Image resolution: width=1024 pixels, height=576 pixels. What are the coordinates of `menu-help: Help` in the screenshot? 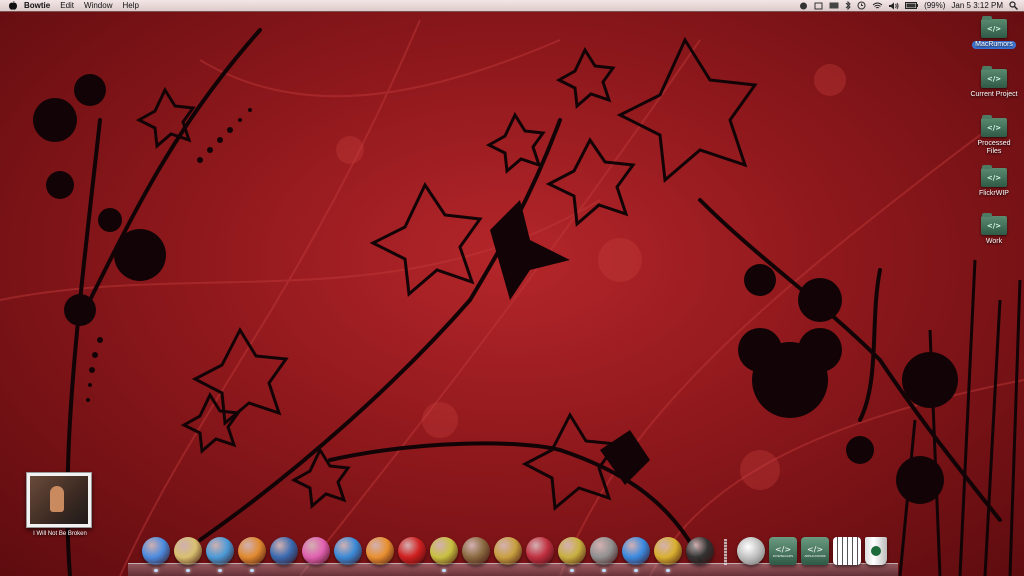 It's located at (130, 5).